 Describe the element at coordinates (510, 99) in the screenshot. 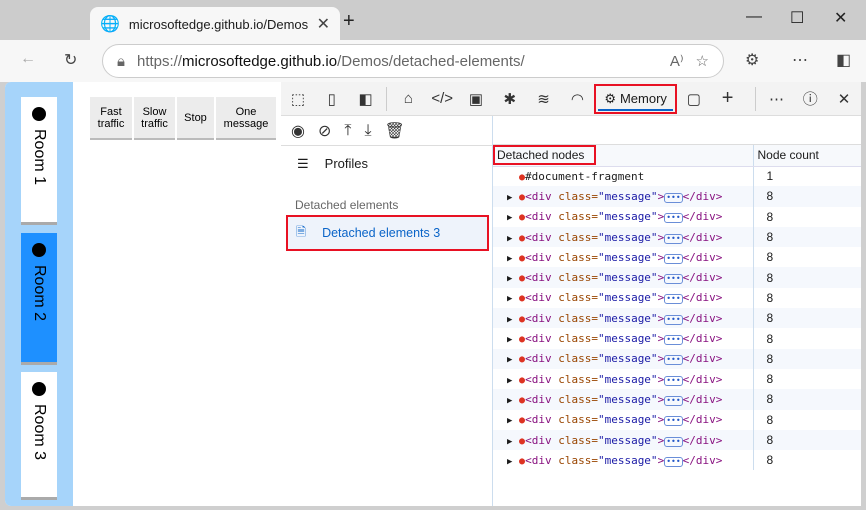

I see `tab-sources-bug-icon: ✱` at that location.